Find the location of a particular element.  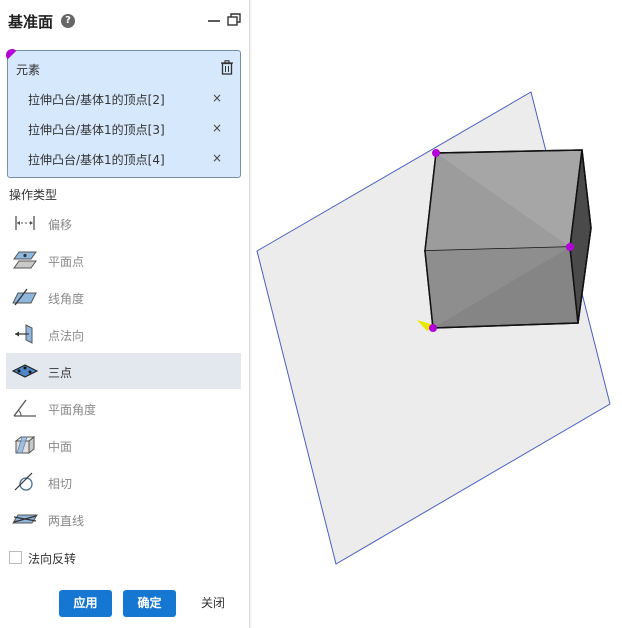

op-mid-plane: 中面 is located at coordinates (123, 445).